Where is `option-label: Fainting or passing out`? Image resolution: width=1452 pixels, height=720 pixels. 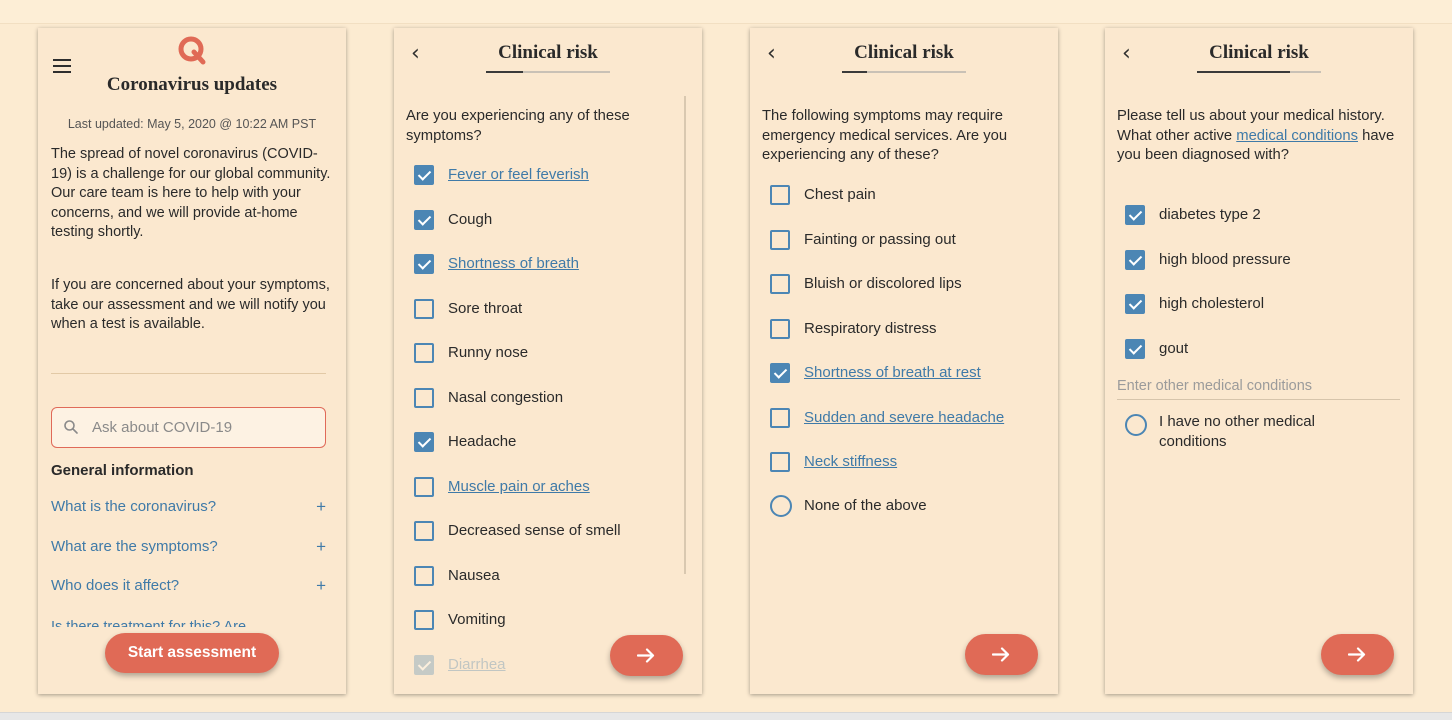 option-label: Fainting or passing out is located at coordinates (880, 239).